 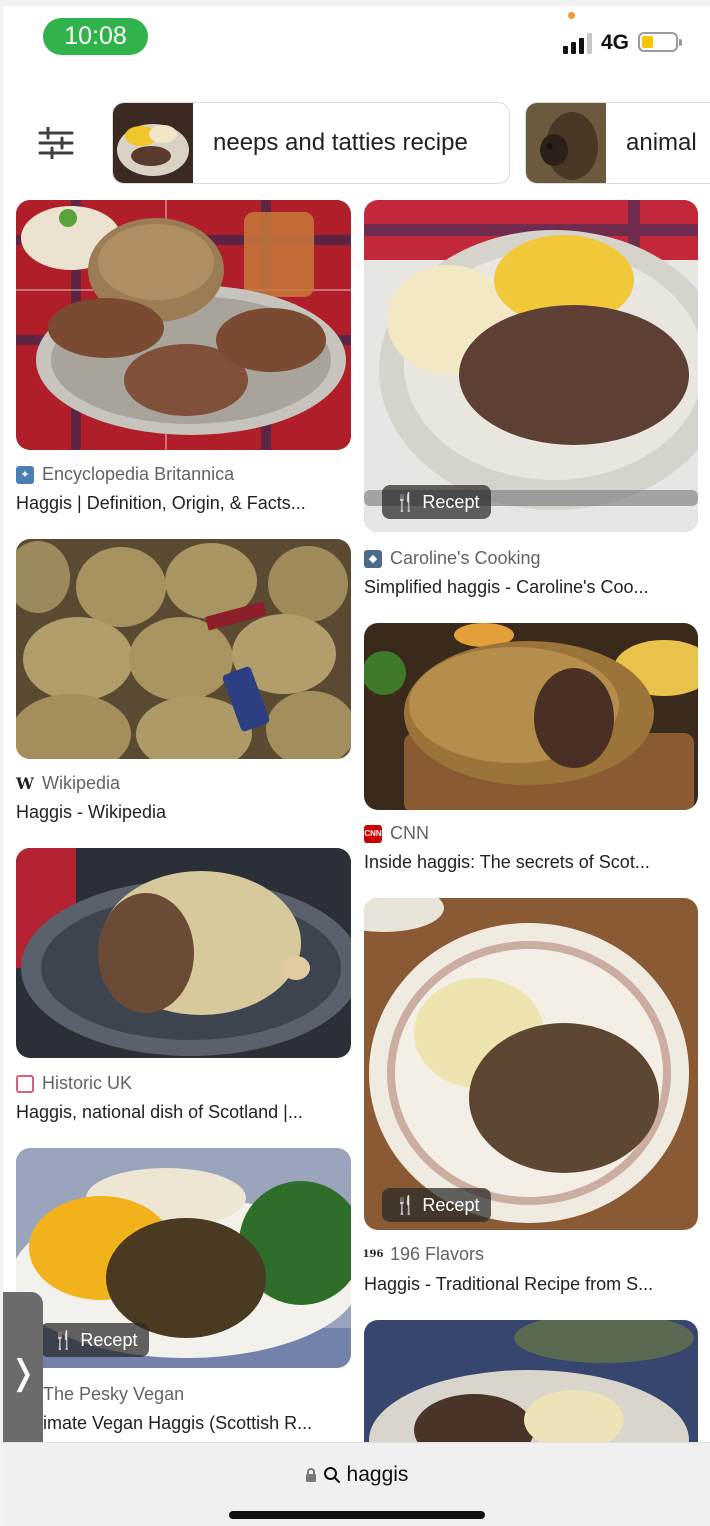 What do you see at coordinates (25, 783) in the screenshot?
I see `wikipedia-favicon: W` at bounding box center [25, 783].